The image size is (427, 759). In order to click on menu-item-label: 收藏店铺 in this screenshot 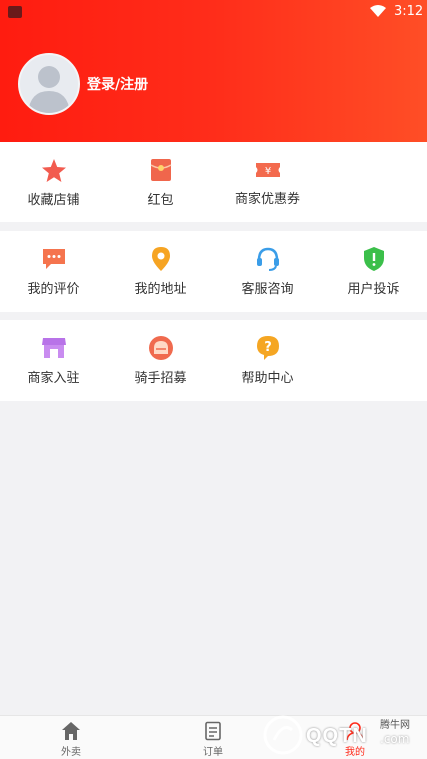, I will do `click(53, 200)`.